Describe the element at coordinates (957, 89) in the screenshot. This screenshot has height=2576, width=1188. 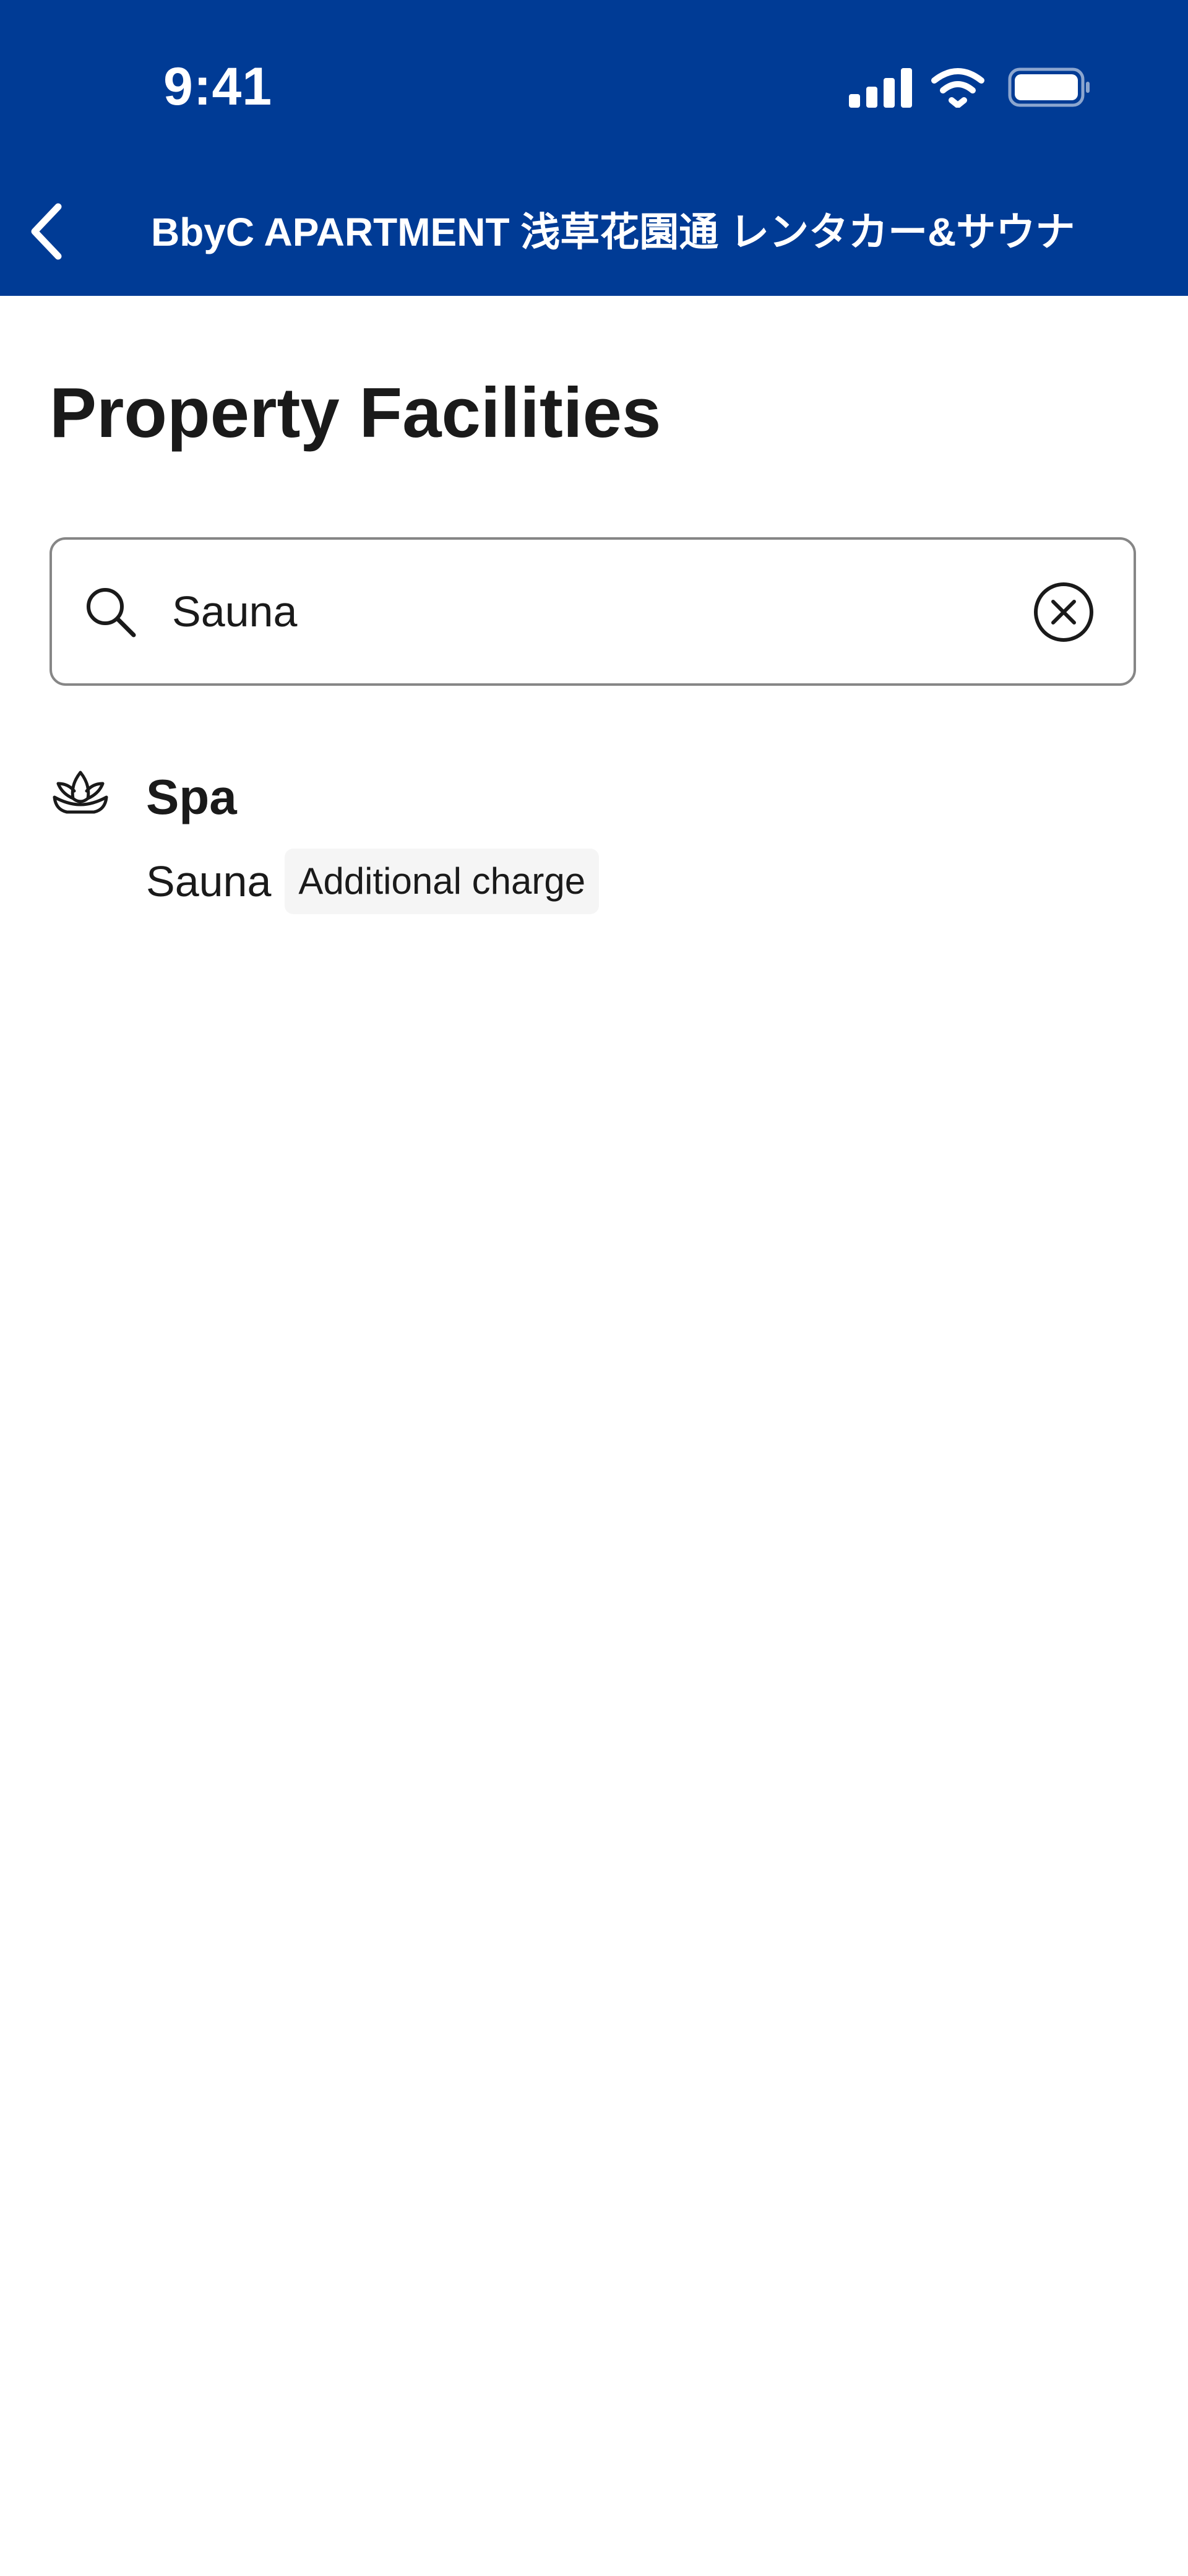
I see `wifi-icon` at that location.